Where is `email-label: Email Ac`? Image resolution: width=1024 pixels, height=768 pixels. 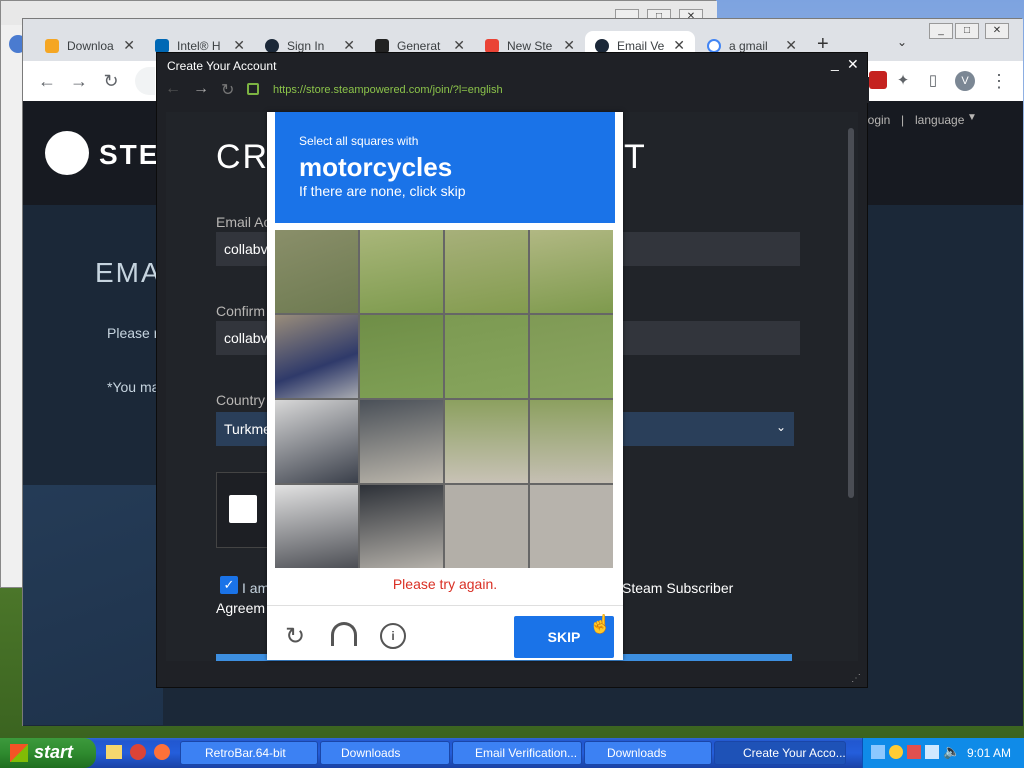 email-label: Email Ac is located at coordinates (243, 222).